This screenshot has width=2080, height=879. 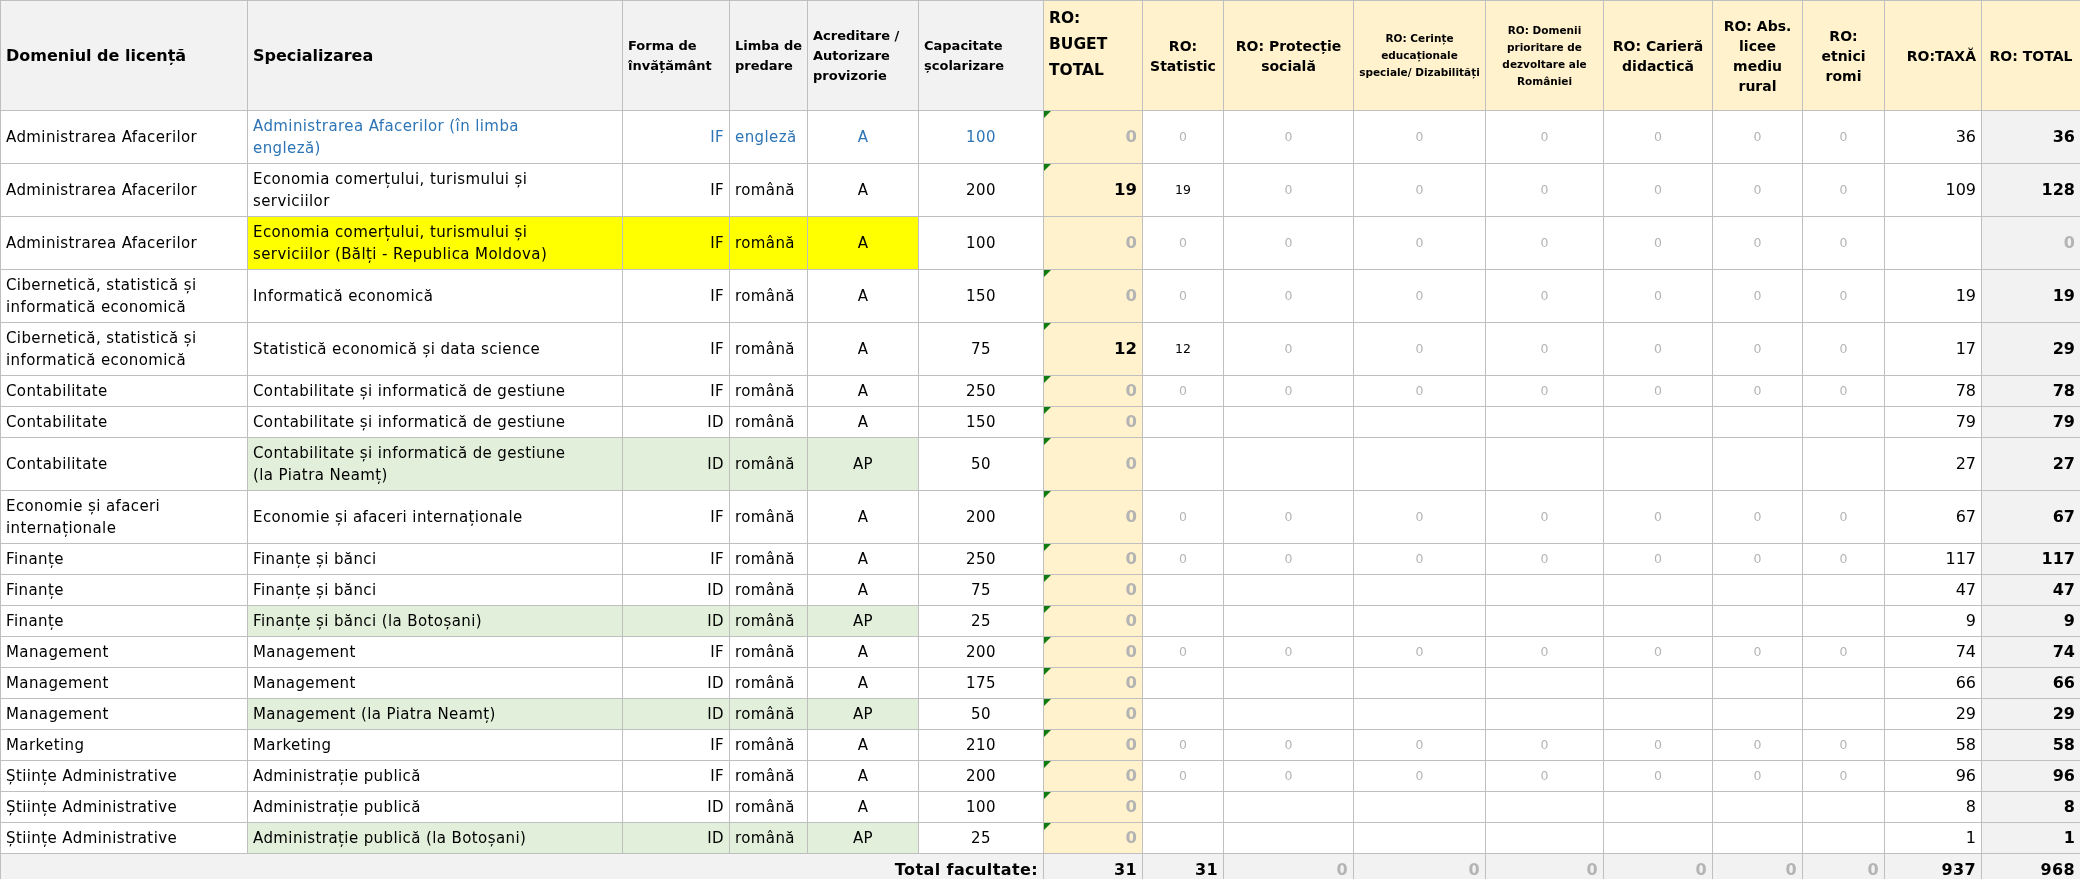 I want to click on table-cell: 109, so click(x=1933, y=190).